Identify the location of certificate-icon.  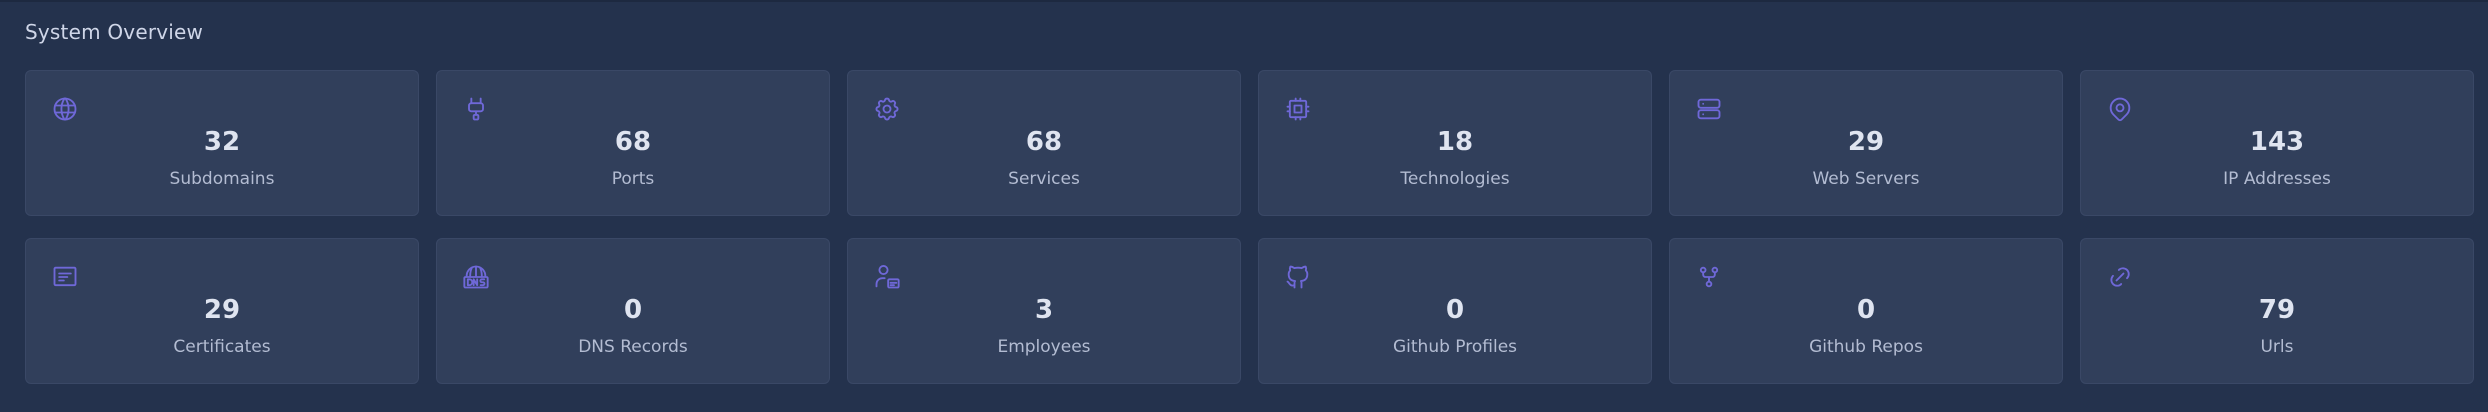
(65, 277).